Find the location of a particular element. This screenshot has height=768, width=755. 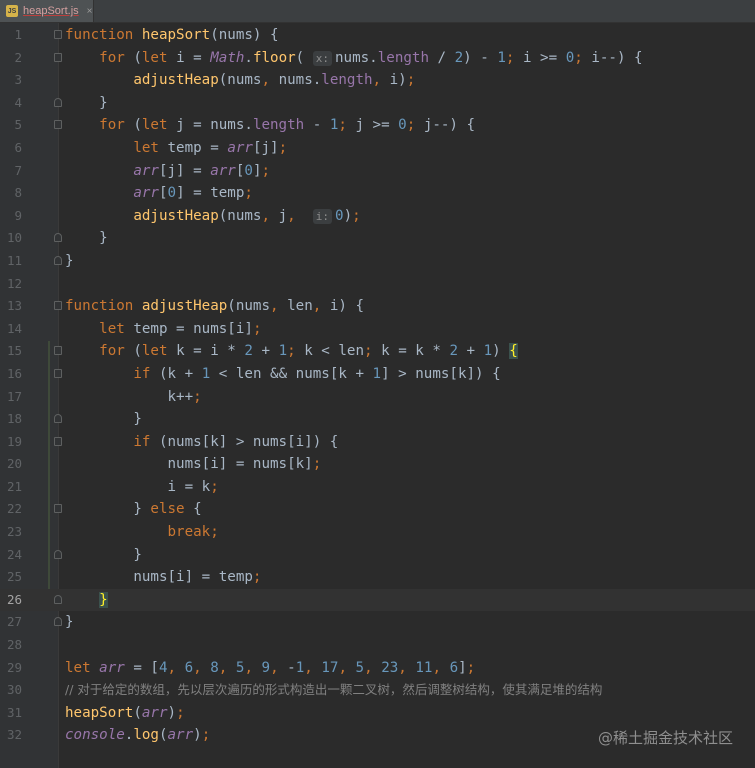

code-line: 4 } is located at coordinates (377, 103).